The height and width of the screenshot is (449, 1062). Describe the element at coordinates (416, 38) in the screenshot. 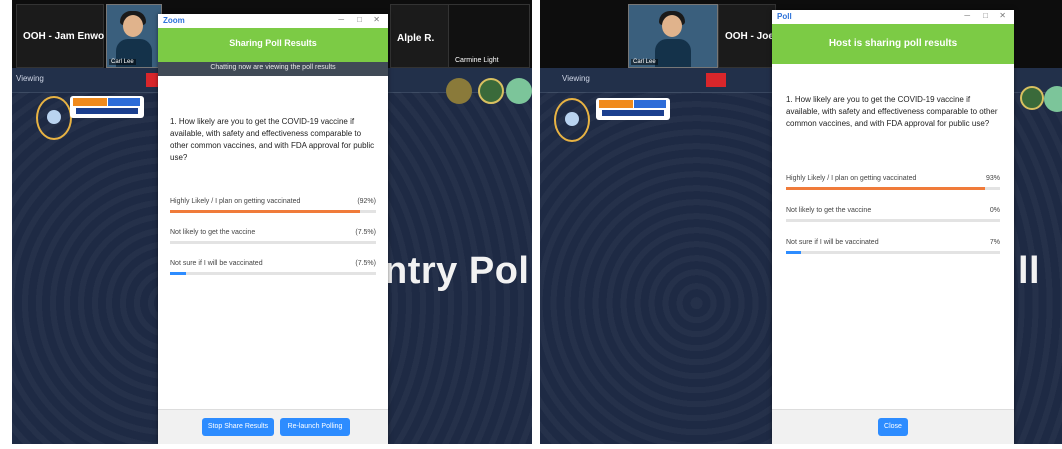

I see `participant-name: Alple R.` at that location.